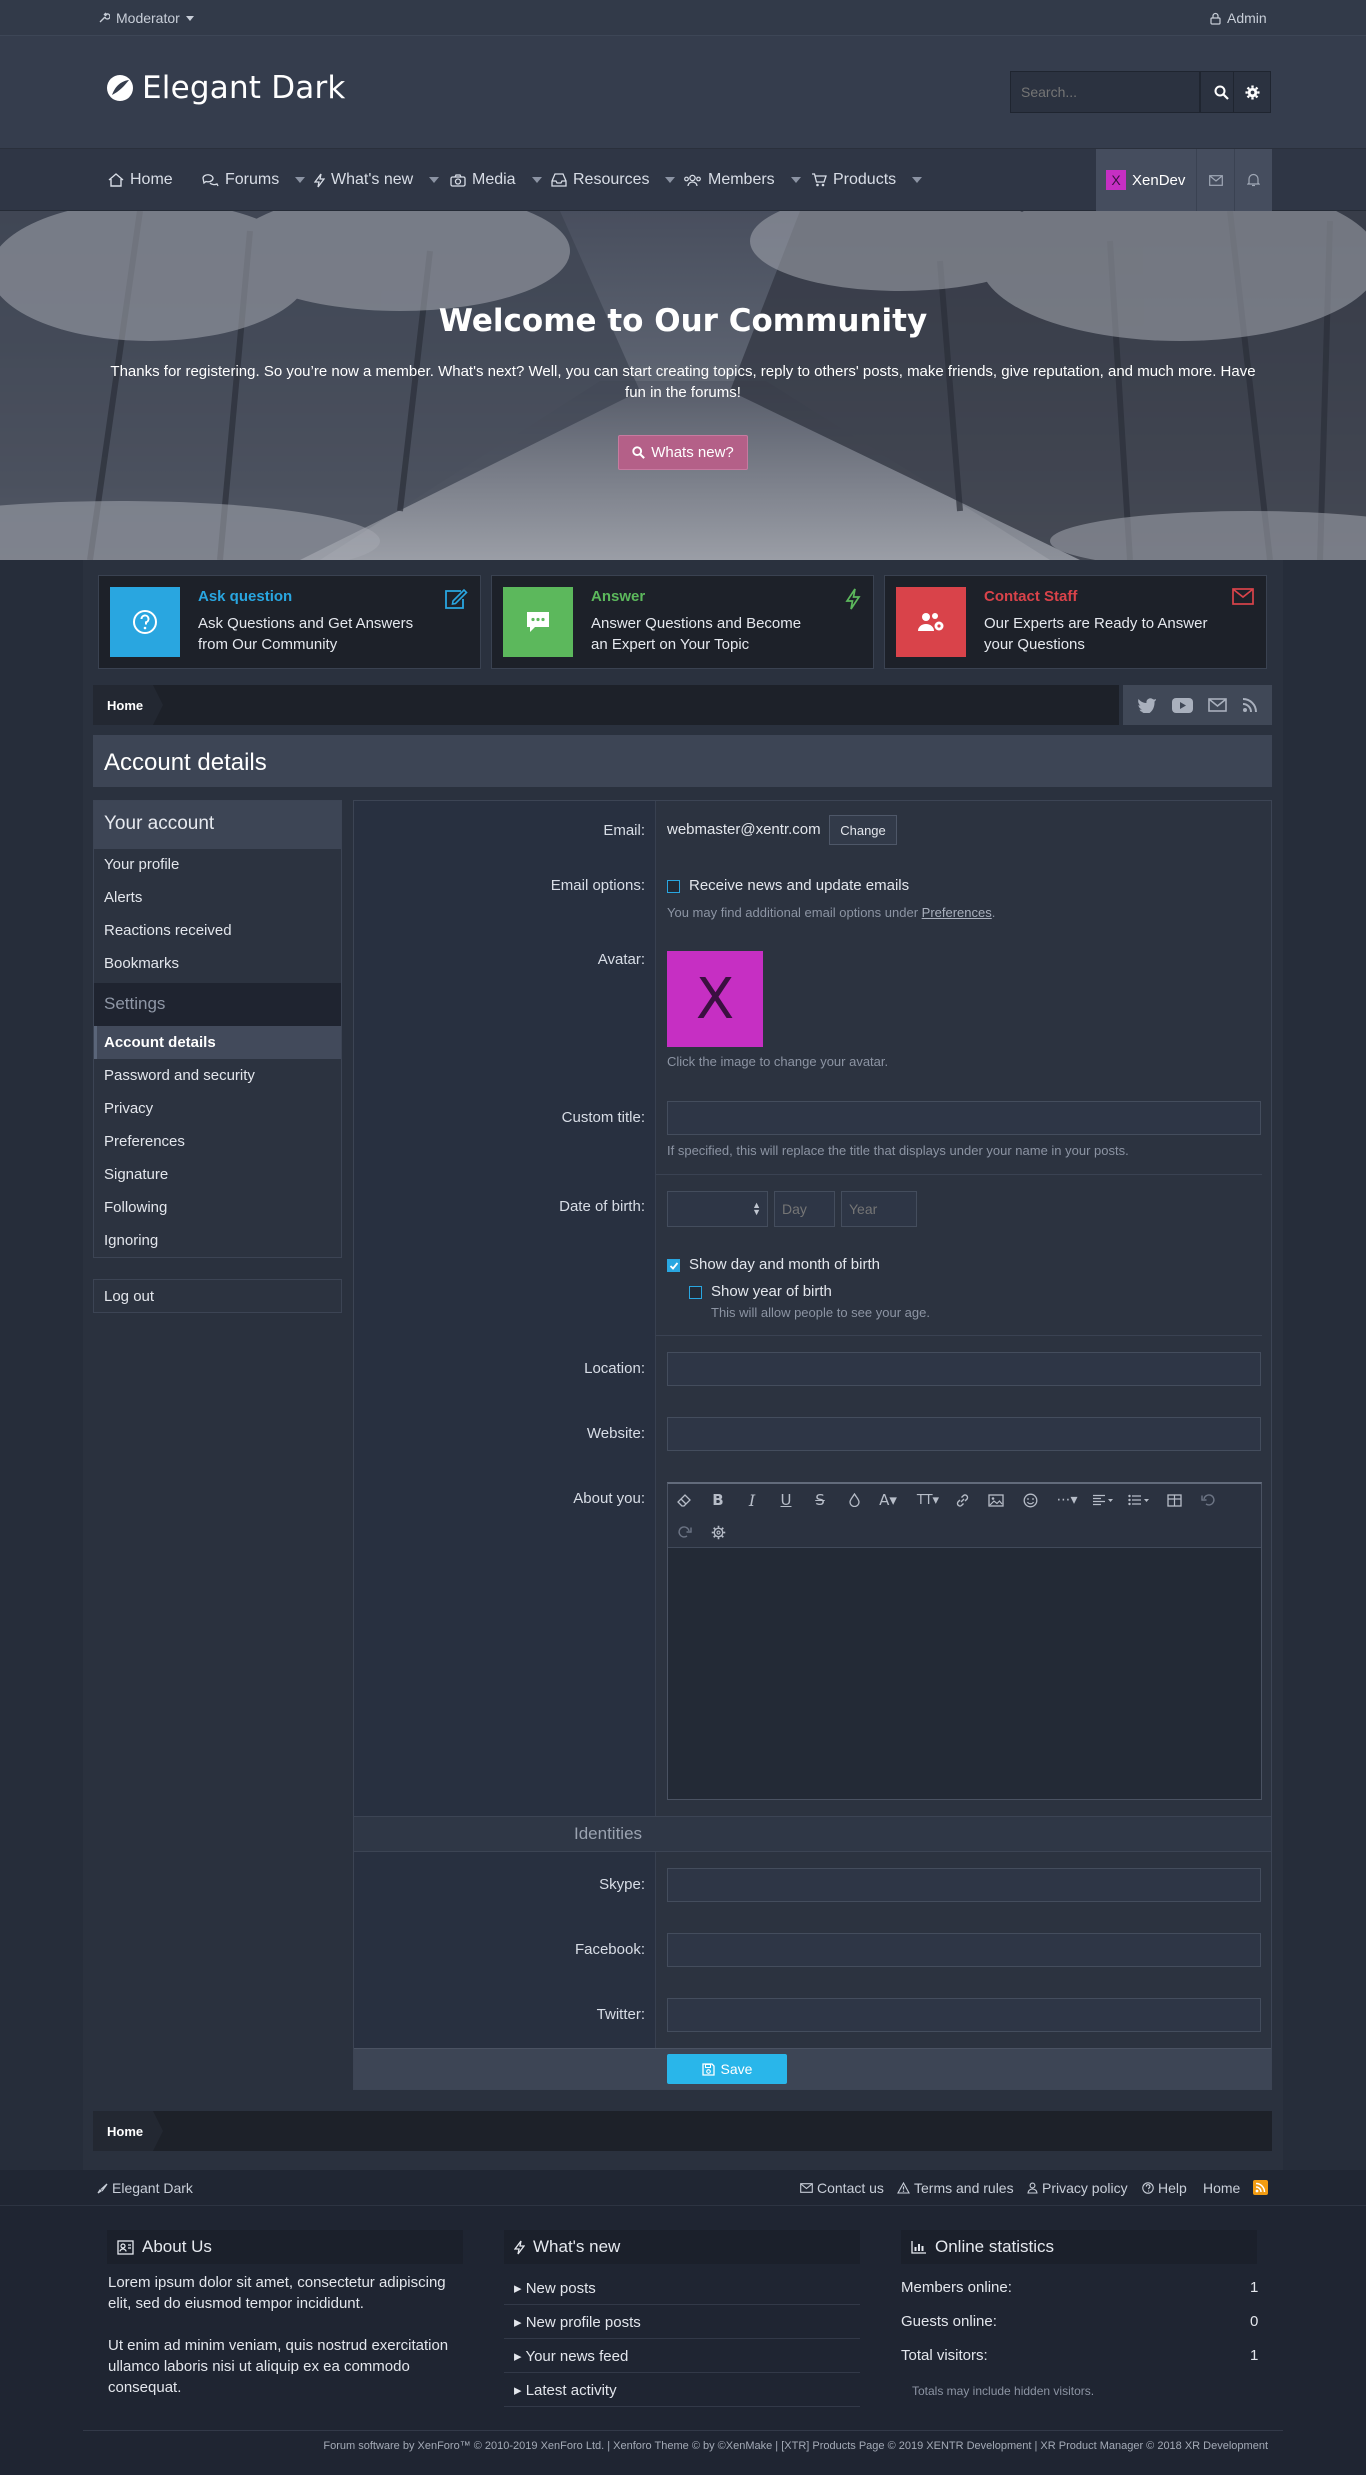  Describe the element at coordinates (863, 830) in the screenshot. I see `change-email-button: Change` at that location.